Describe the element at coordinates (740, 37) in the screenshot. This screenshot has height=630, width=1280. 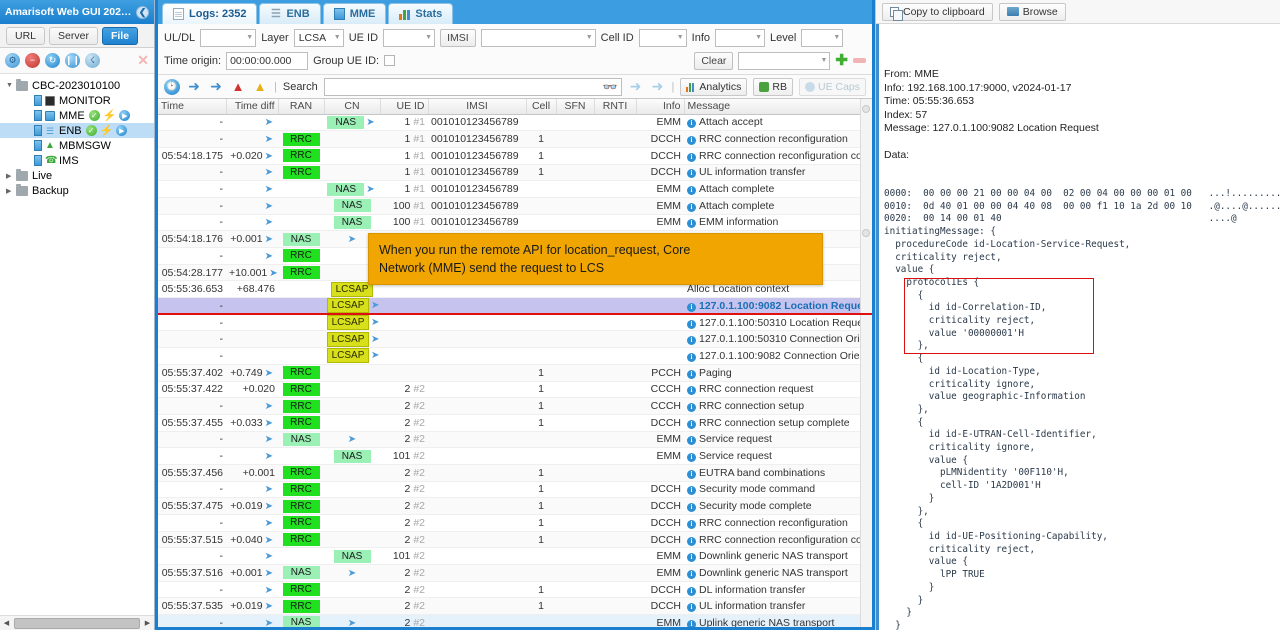
I see `info-select: ▼` at that location.